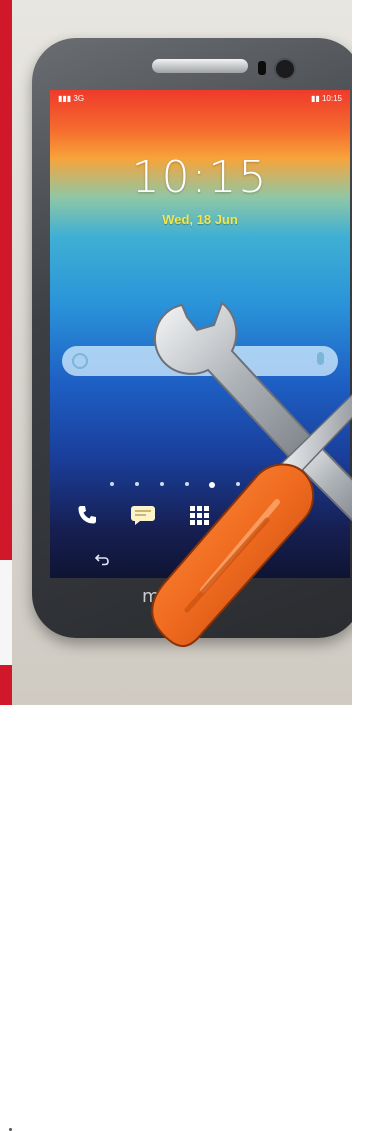  Describe the element at coordinates (87, 515) in the screenshot. I see `phone-icon` at that location.